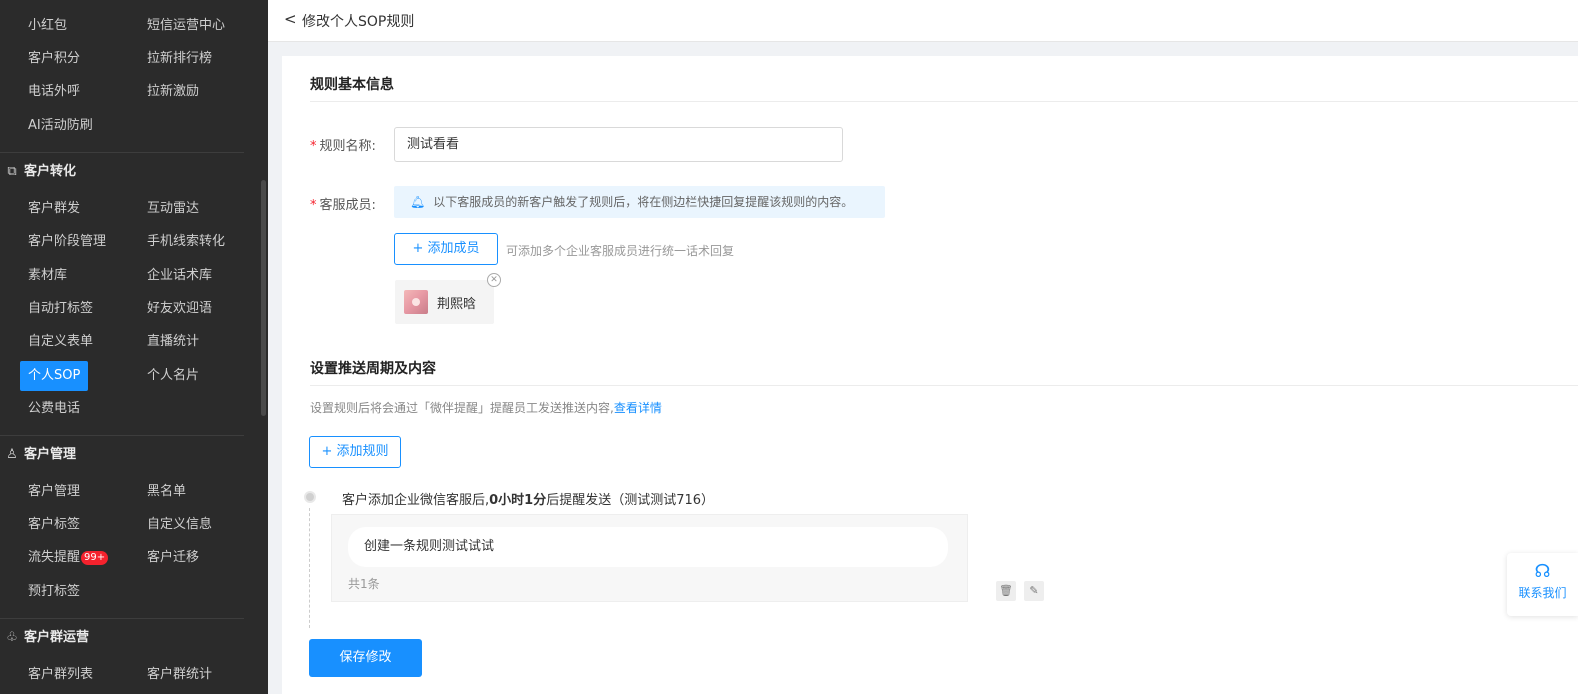 The image size is (1578, 694). Describe the element at coordinates (373, 369) in the screenshot. I see `push-settings-title: 设置推送周期及内容` at that location.